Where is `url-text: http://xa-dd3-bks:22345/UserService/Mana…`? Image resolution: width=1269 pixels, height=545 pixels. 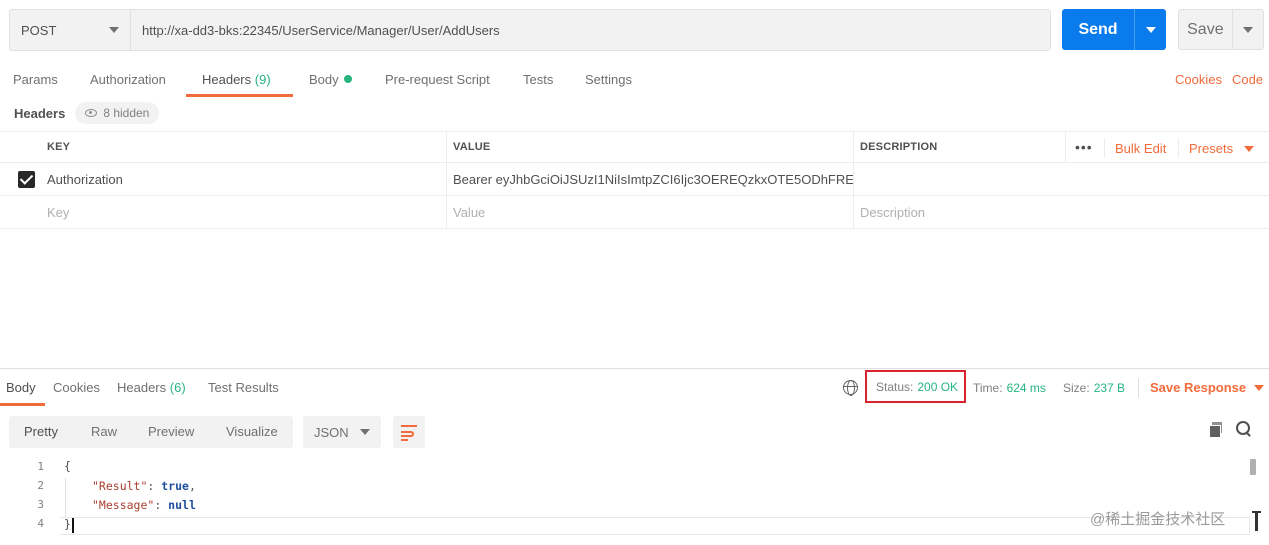
url-text: http://xa-dd3-bks:22345/UserService/Mana… is located at coordinates (321, 30).